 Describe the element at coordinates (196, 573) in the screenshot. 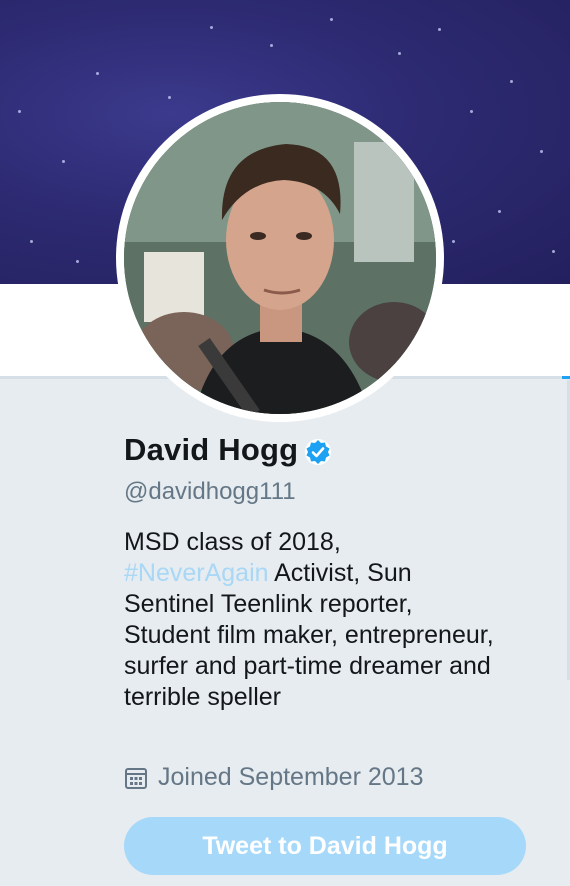

I see `hashtag-link: #NeverAgain` at that location.